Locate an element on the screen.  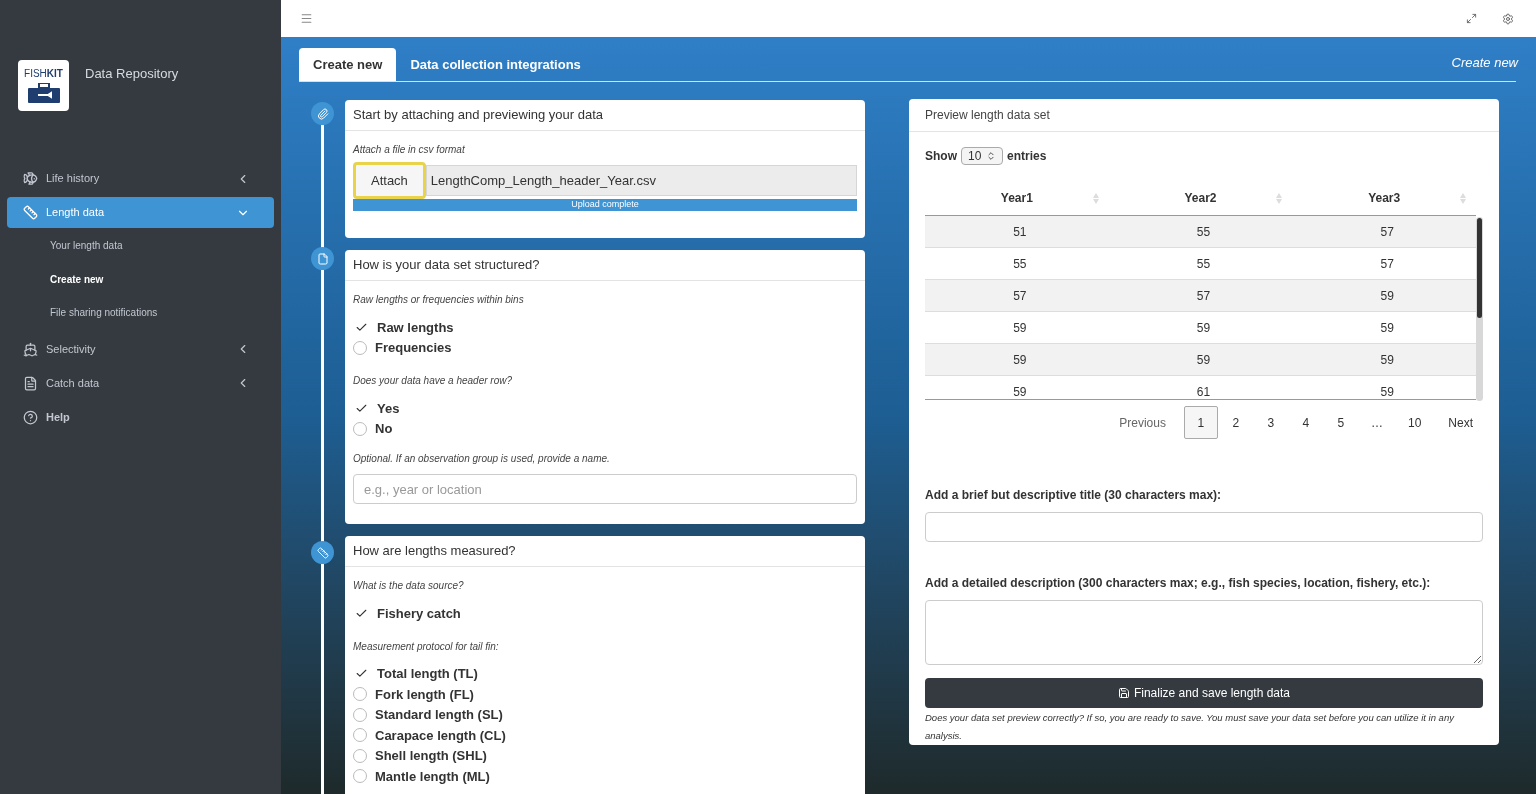
card-header: Preview length data set is located at coordinates (1204, 115).